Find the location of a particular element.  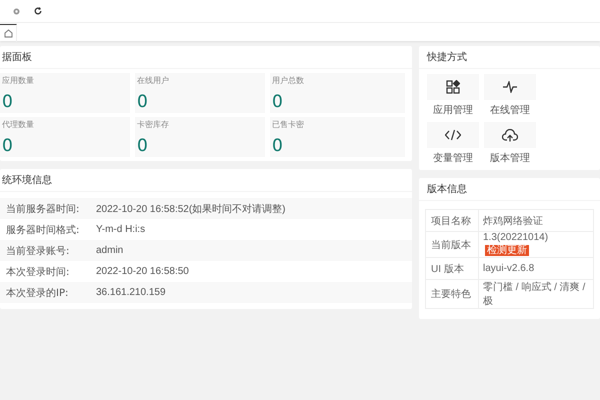

refresh-icon is located at coordinates (38, 11).